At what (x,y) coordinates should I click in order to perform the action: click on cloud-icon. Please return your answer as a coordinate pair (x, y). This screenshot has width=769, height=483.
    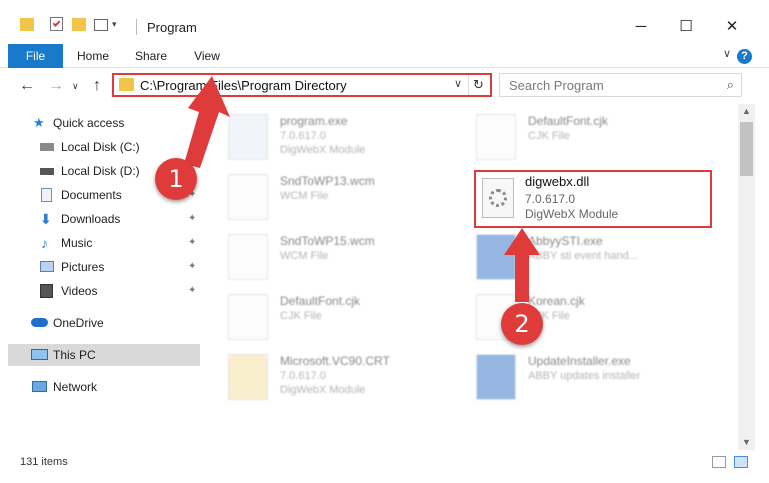
    Looking at the image, I should click on (39, 322).